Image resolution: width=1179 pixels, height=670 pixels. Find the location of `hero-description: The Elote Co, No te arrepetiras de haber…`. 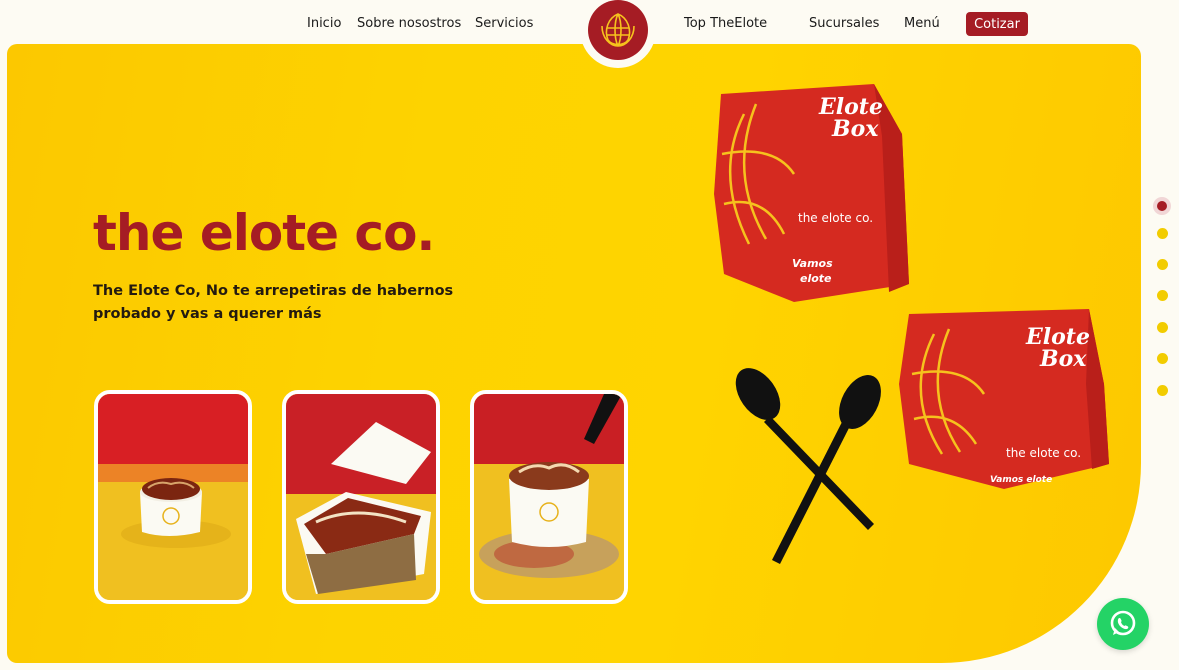

hero-description: The Elote Co, No te arrepetiras de haber… is located at coordinates (273, 302).